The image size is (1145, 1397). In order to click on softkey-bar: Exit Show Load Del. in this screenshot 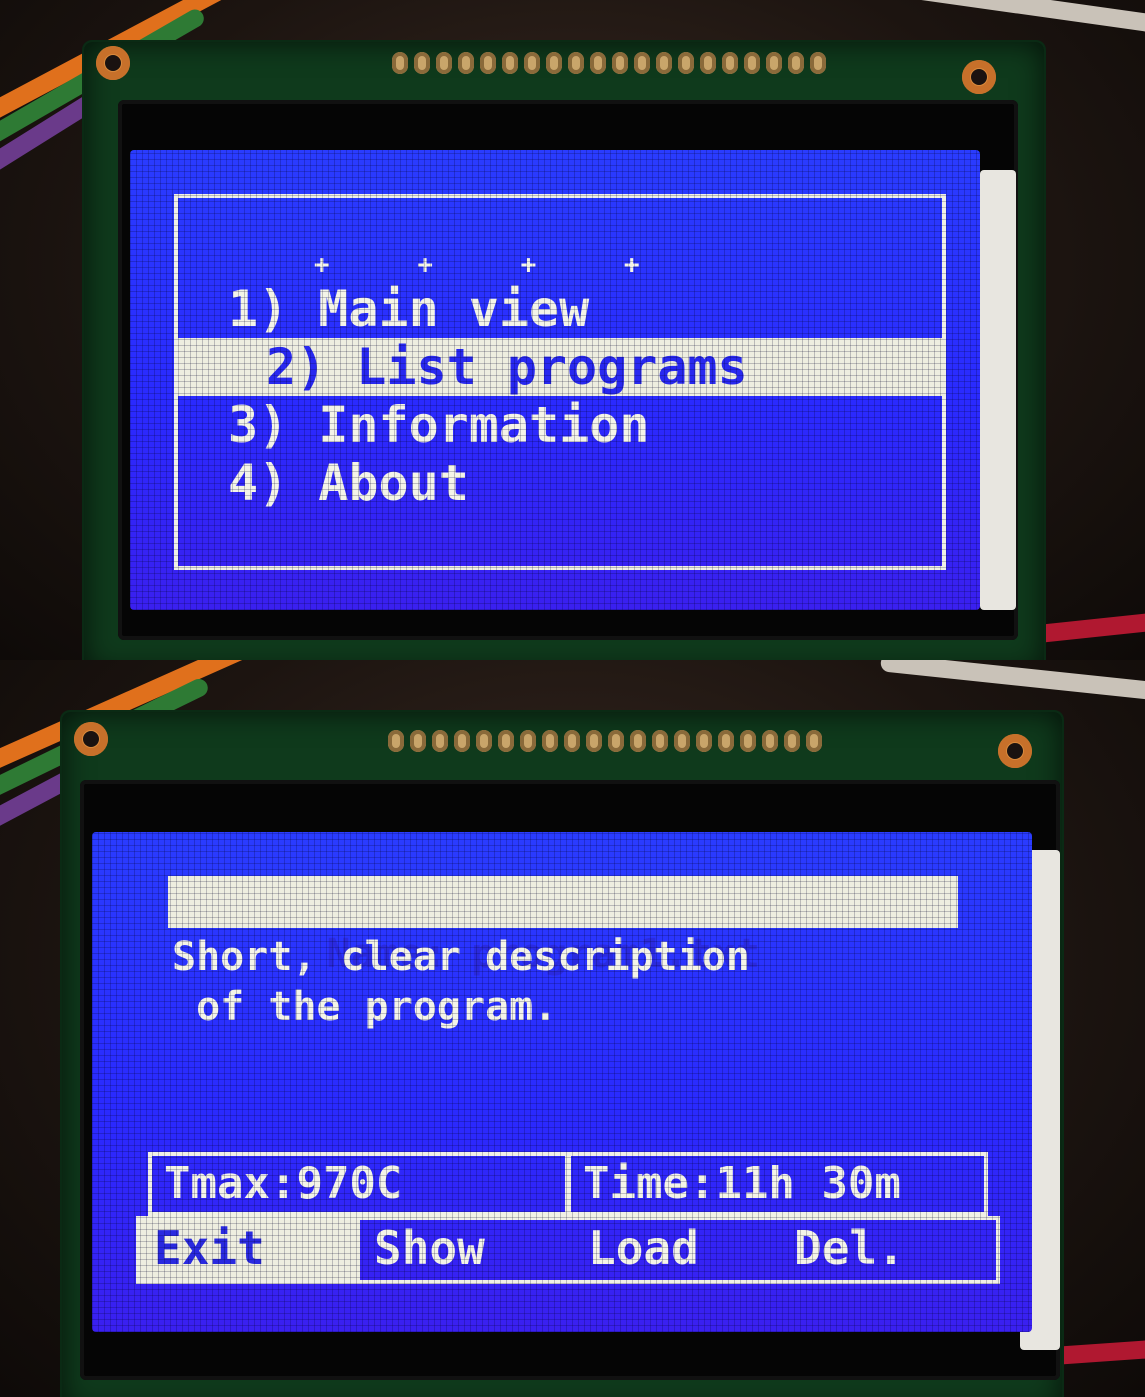, I will do `click(568, 1250)`.